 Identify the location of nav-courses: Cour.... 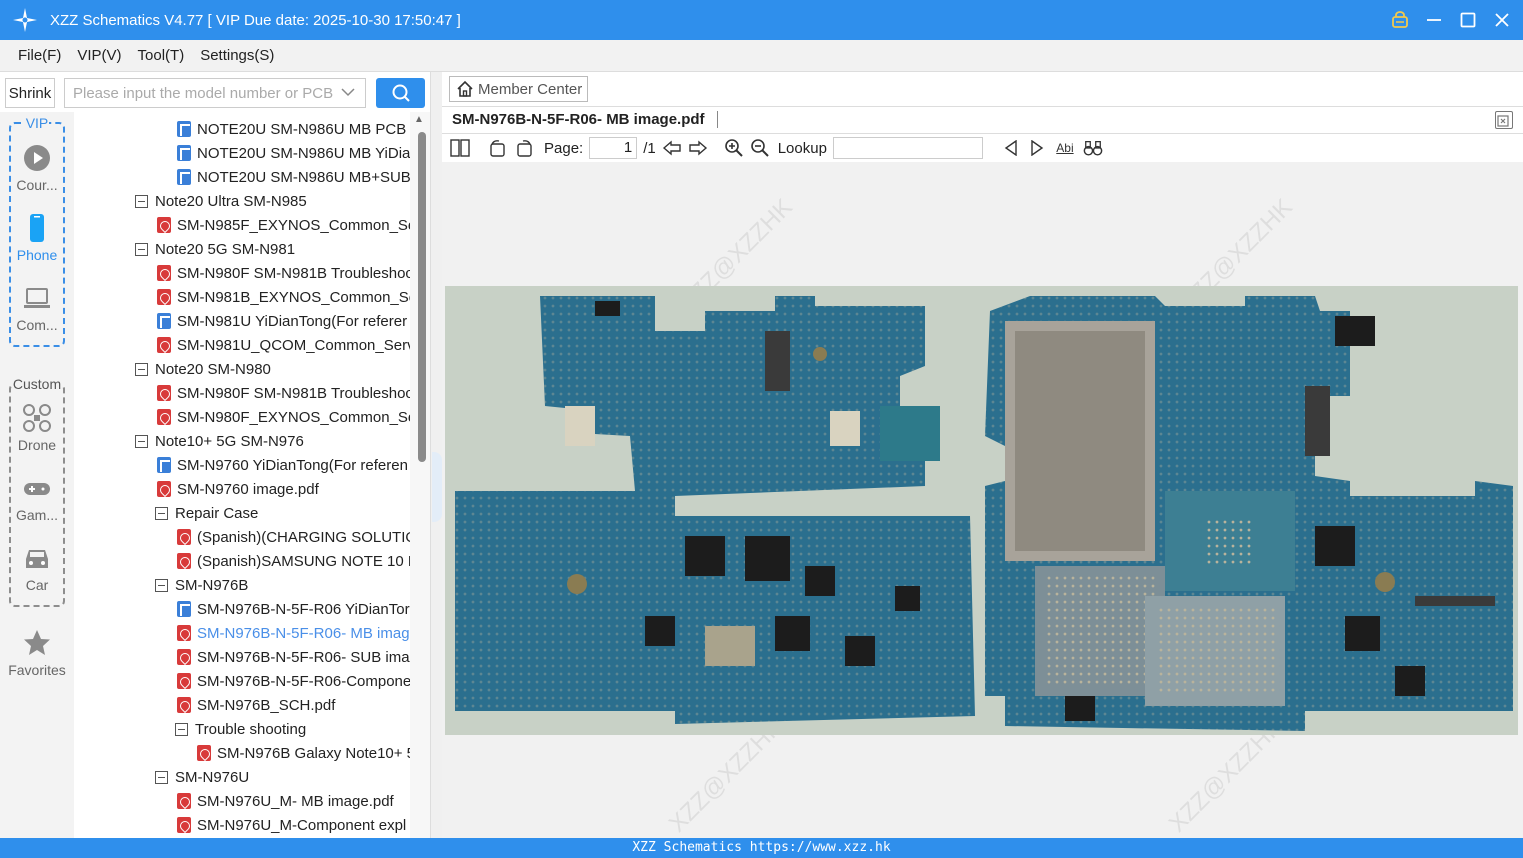
(37, 168).